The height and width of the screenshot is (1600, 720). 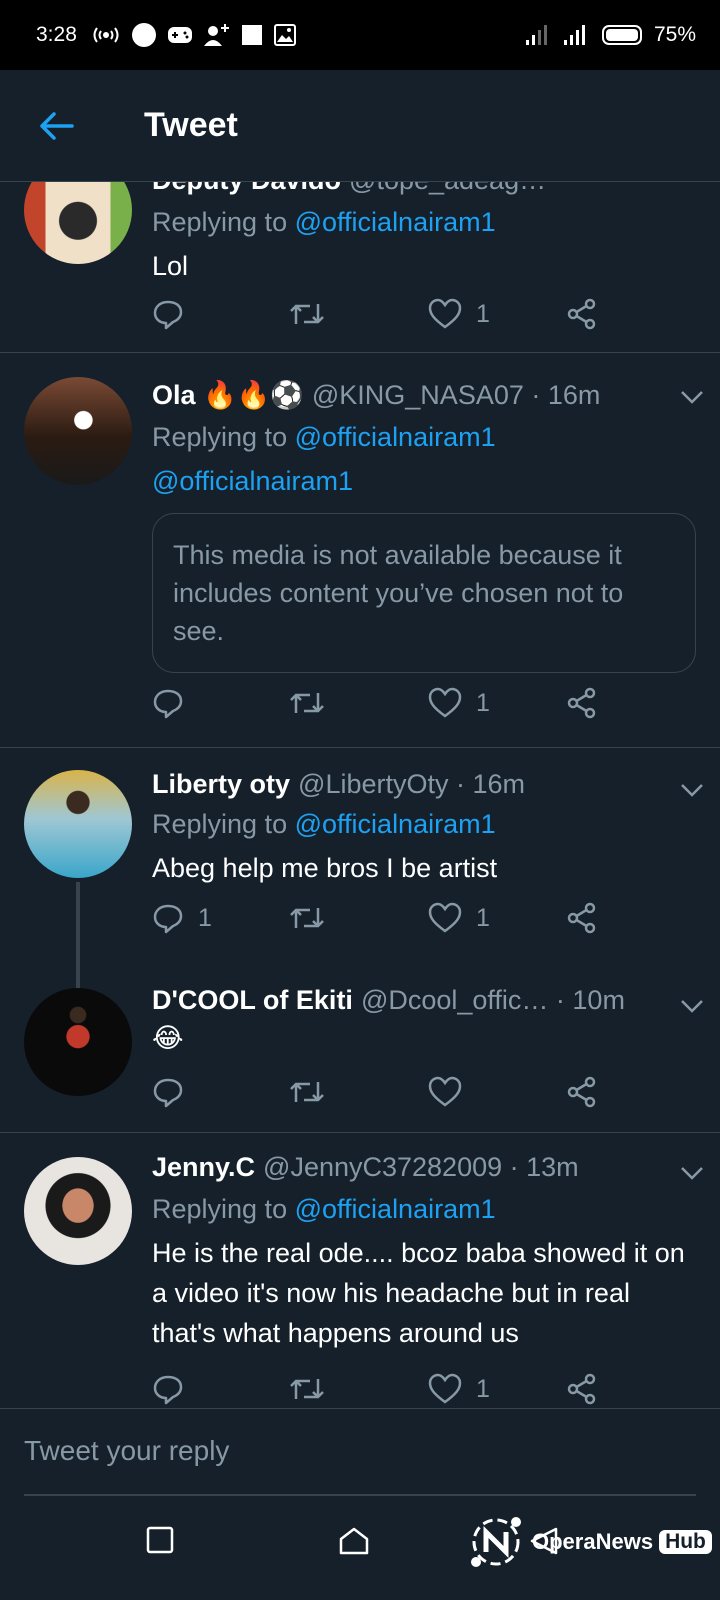 I want to click on reply-button: 1, so click(x=182, y=918).